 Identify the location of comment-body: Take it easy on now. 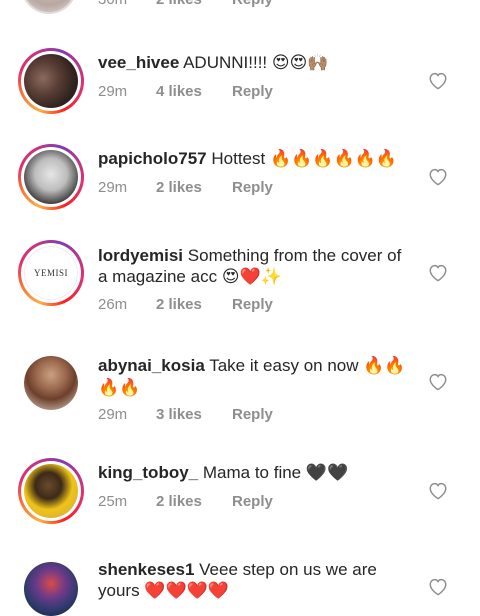
(284, 365).